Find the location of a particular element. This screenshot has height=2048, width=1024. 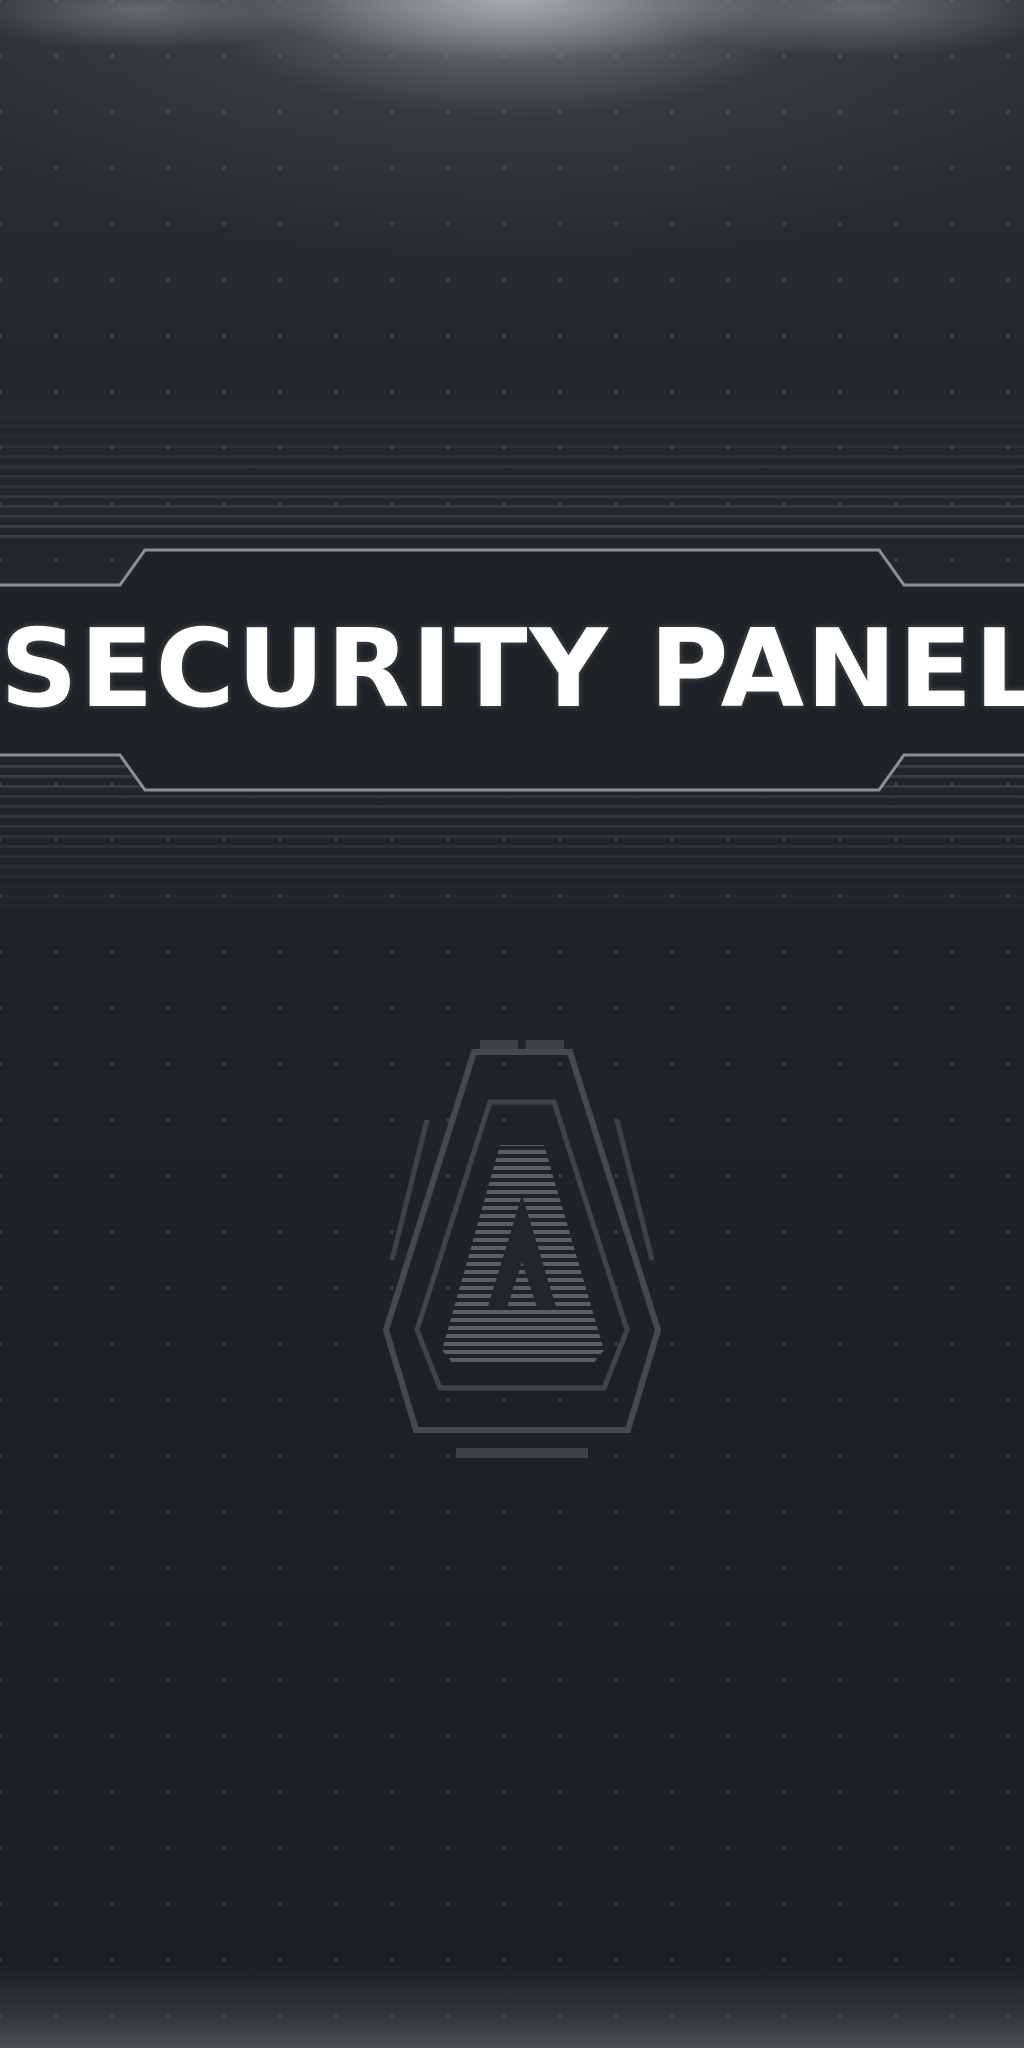

emblem-top-notch-right is located at coordinates (545, 1045).